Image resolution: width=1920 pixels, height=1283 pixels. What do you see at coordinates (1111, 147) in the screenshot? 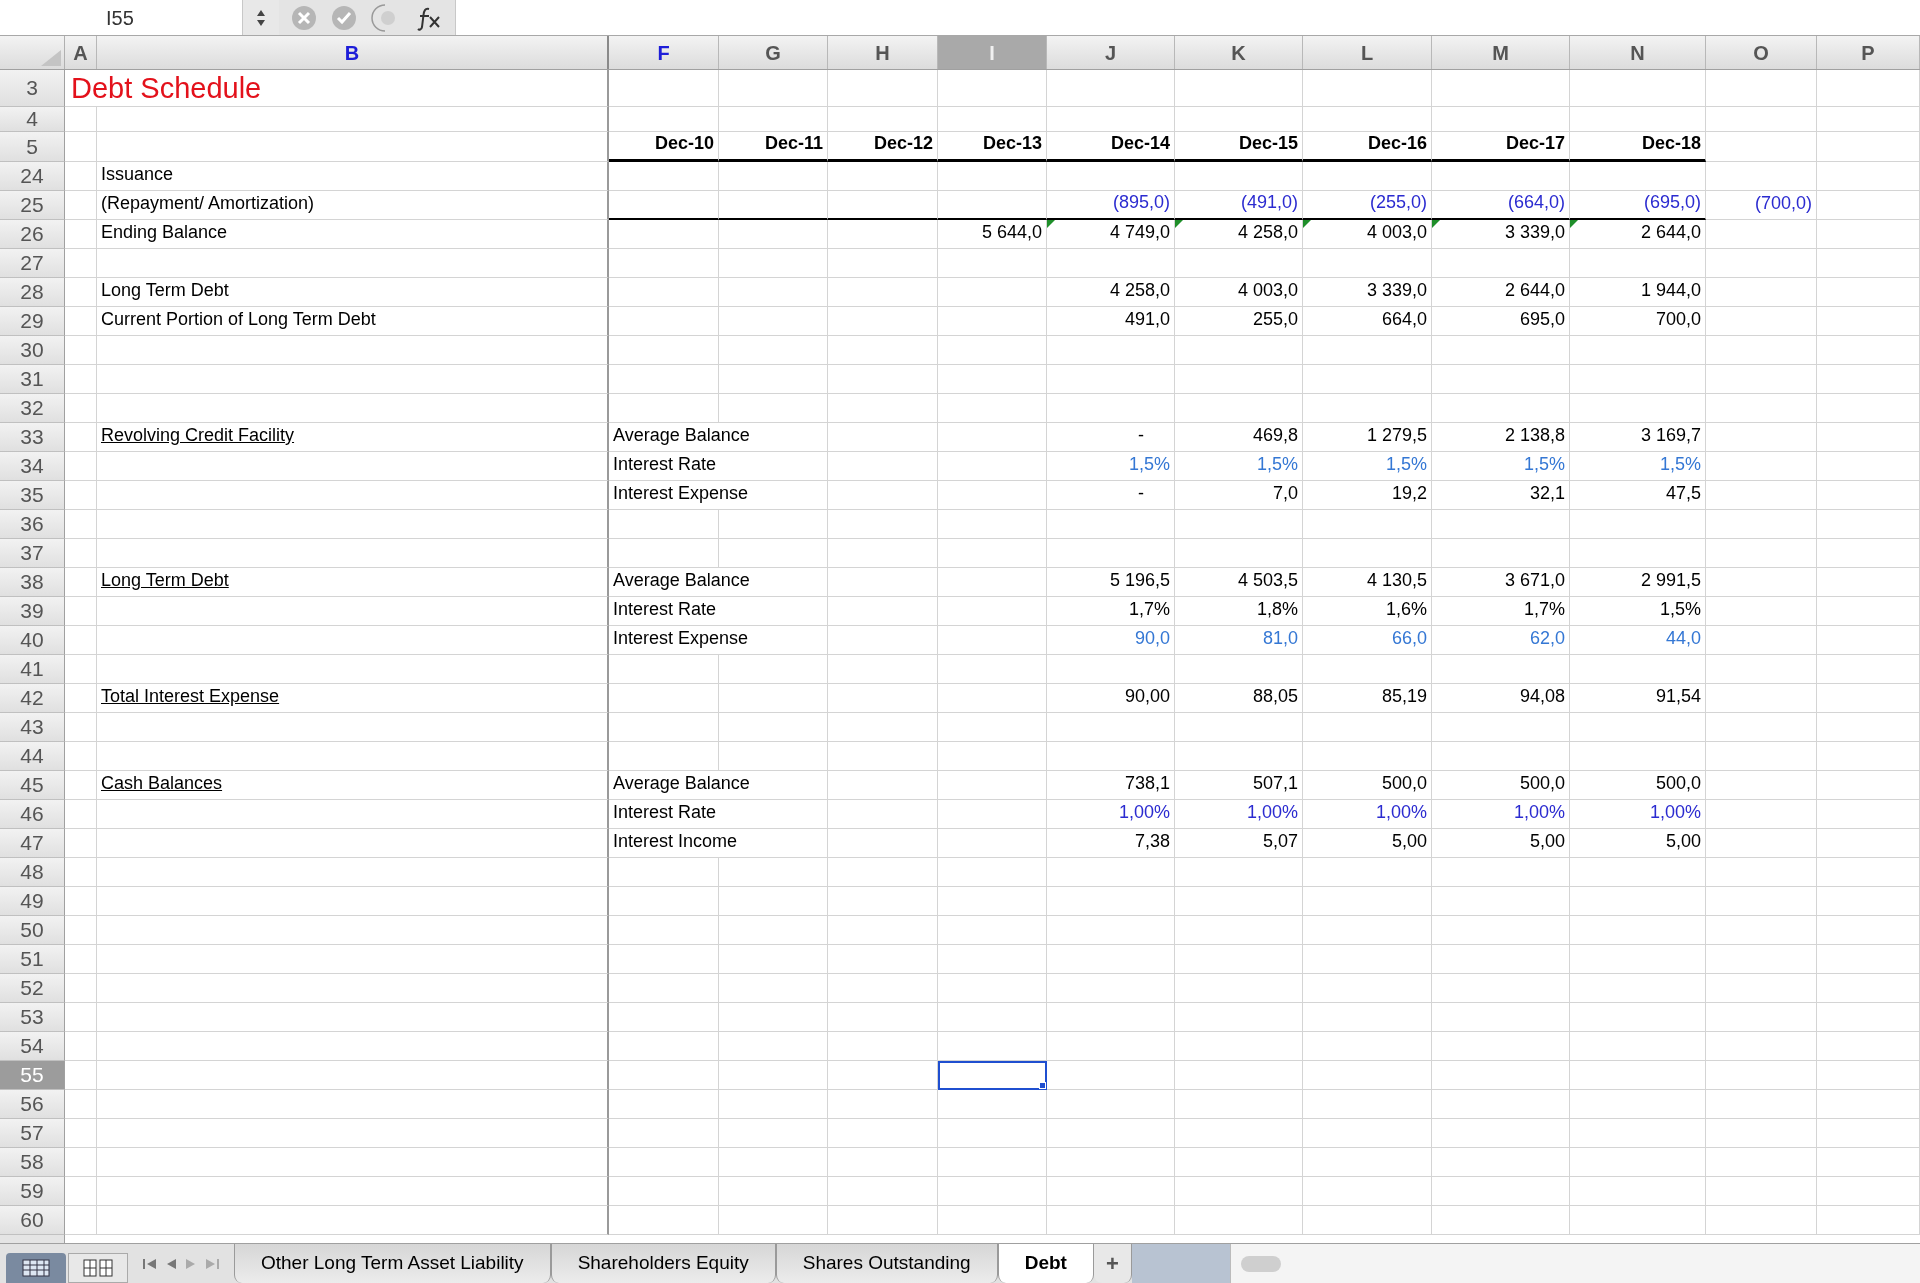
I see `table-cell: Dec-14` at bounding box center [1111, 147].